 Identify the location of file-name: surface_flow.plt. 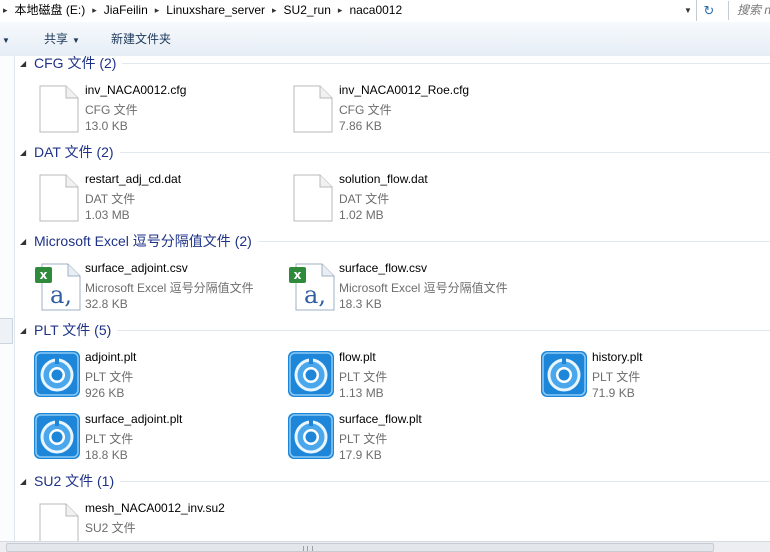
(380, 419).